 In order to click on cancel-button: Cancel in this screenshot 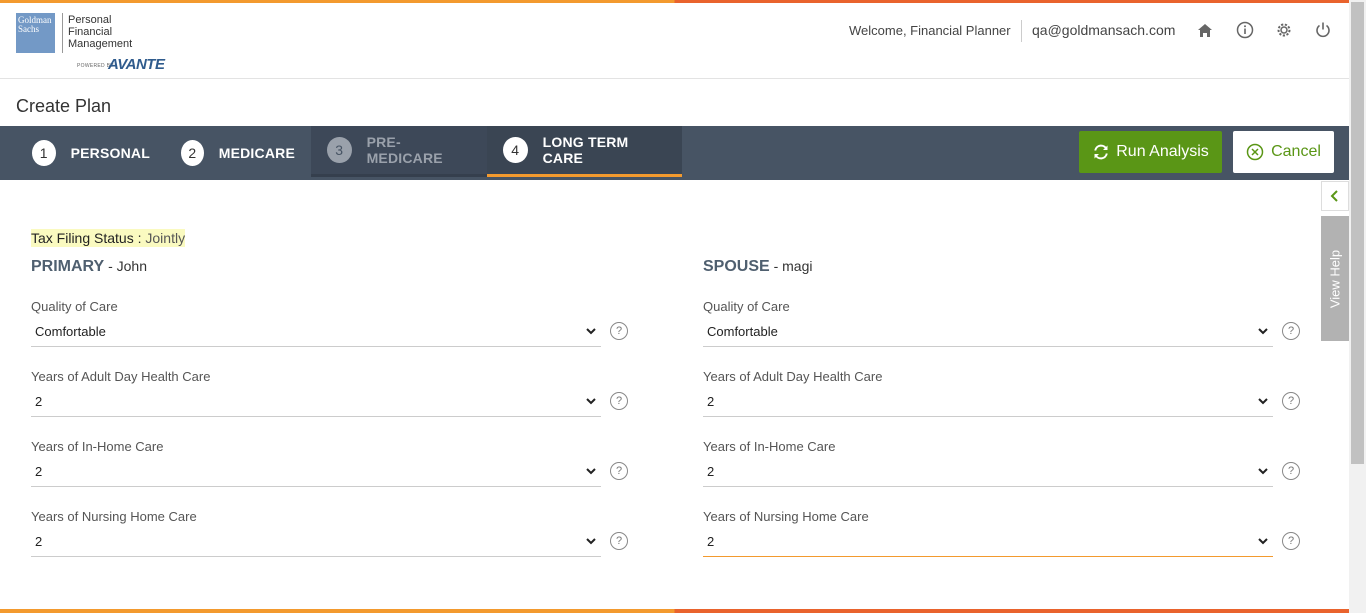, I will do `click(1283, 152)`.